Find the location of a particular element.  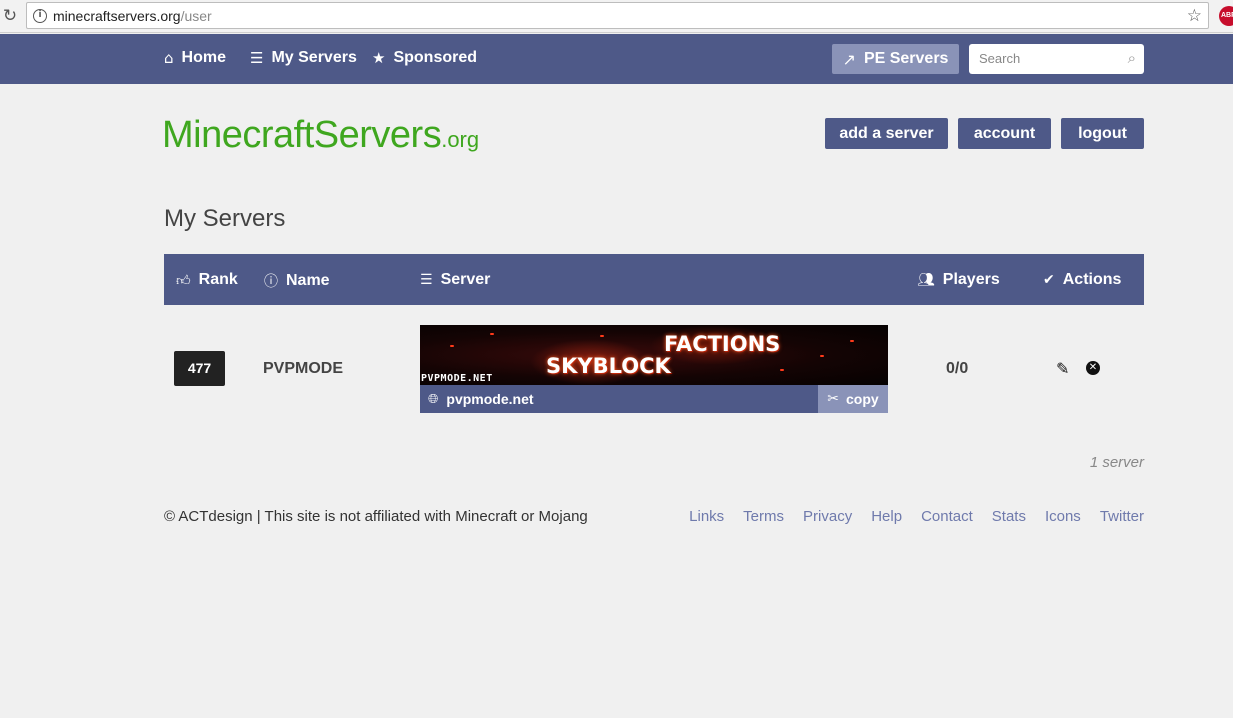

info-icon: i is located at coordinates (40, 16).